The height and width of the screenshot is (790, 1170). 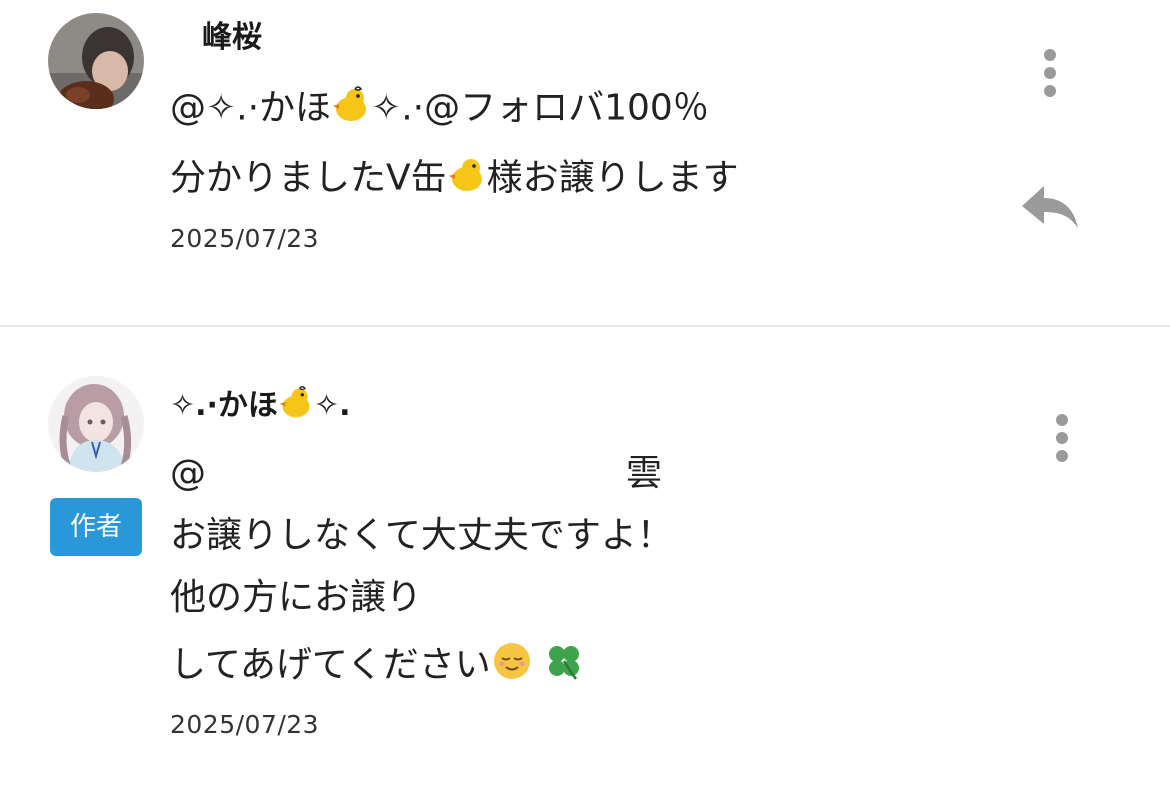 What do you see at coordinates (296, 597) in the screenshot?
I see `comment-text-line: 他の方にお譲り` at bounding box center [296, 597].